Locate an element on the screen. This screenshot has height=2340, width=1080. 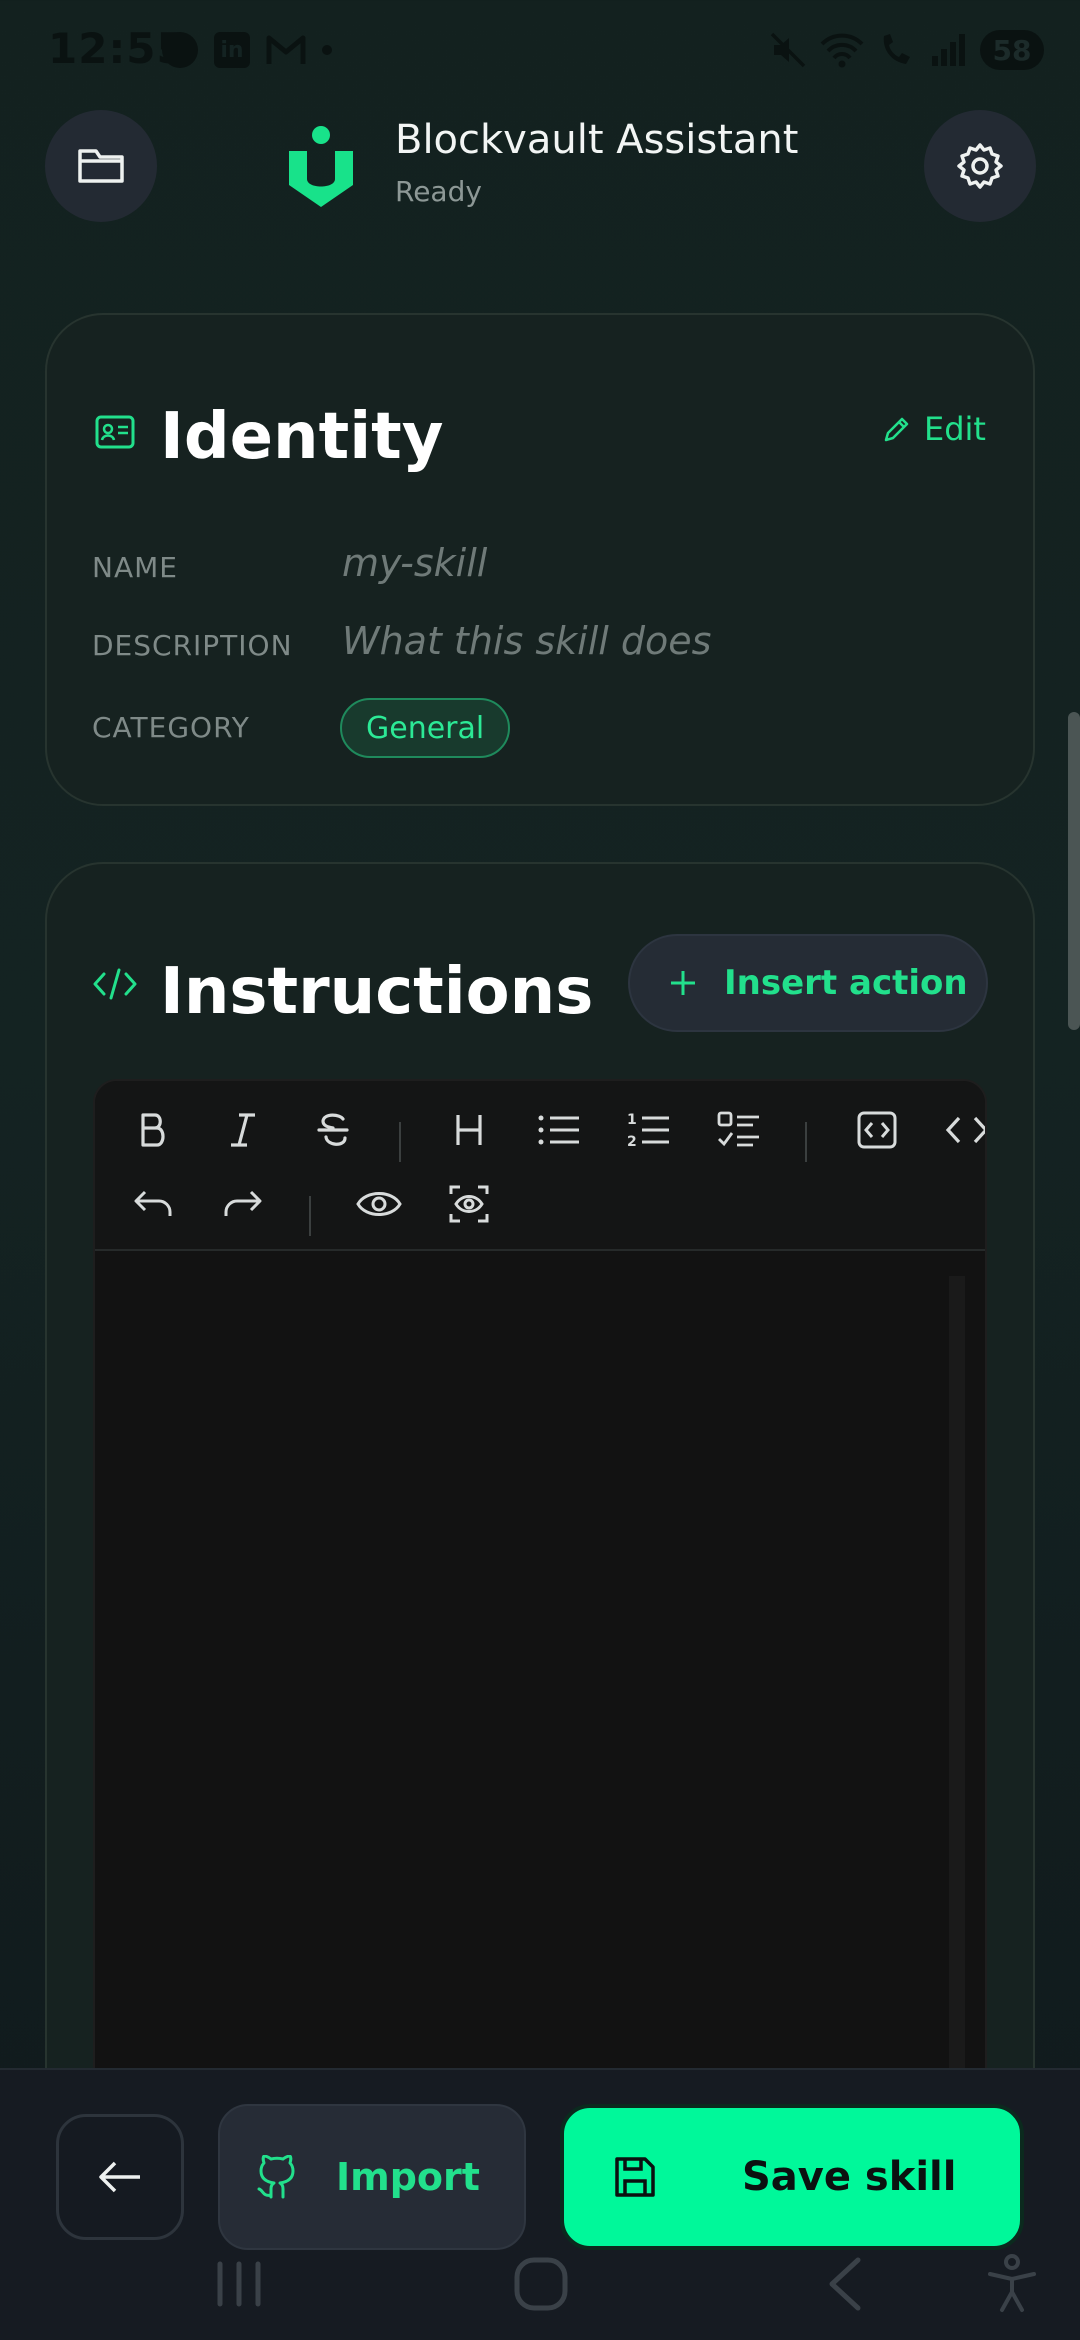
code-block-button is located at coordinates (877, 1130).